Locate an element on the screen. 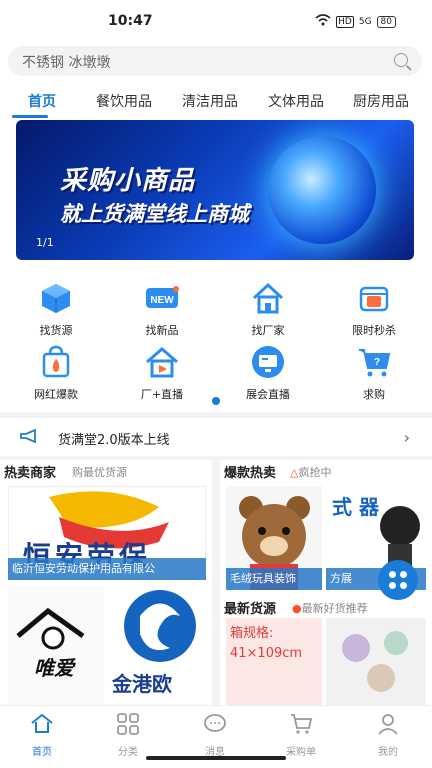 The image size is (432, 768). search-input: 不锈钢 冰墩墩 is located at coordinates (215, 61).